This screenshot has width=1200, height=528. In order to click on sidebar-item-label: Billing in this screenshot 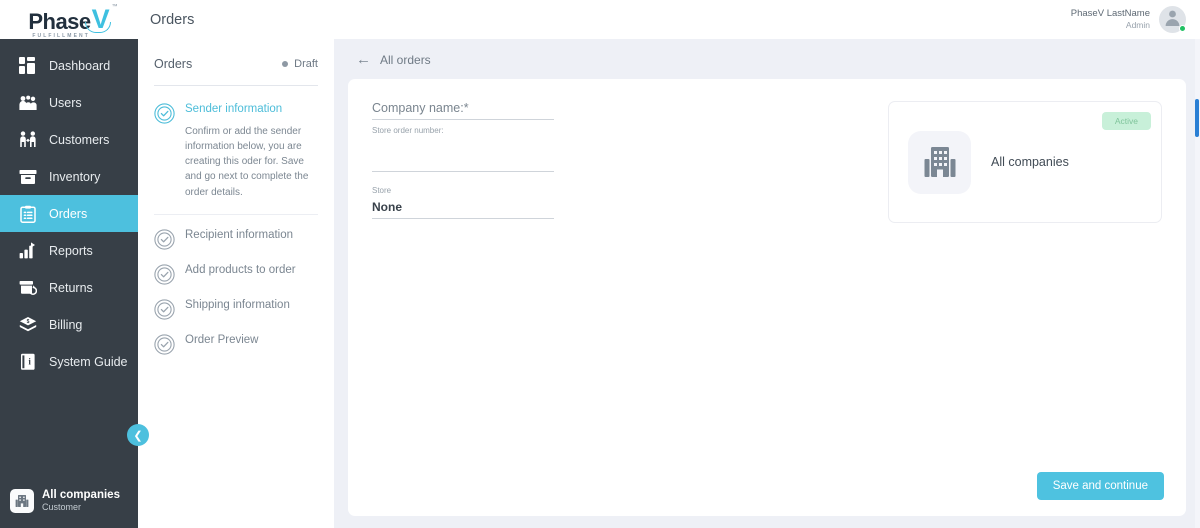, I will do `click(66, 324)`.